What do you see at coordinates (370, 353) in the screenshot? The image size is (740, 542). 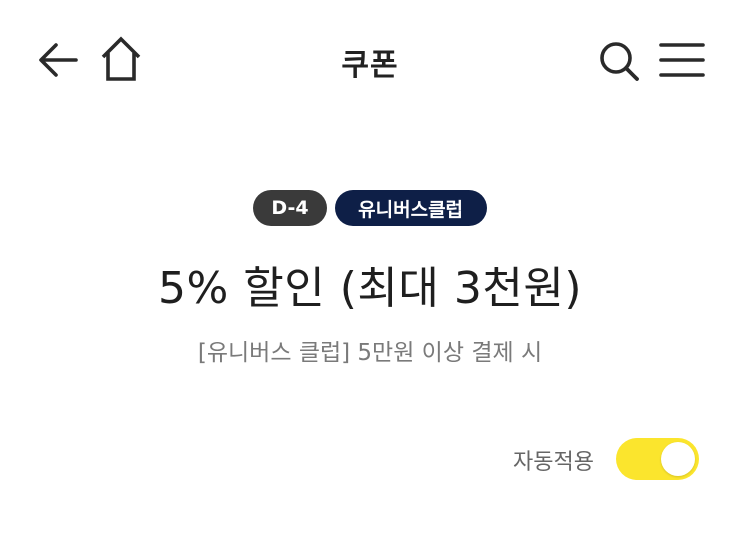 I see `coupon-description: [유니버스 클럽] 5만원 이상 결제 시` at bounding box center [370, 353].